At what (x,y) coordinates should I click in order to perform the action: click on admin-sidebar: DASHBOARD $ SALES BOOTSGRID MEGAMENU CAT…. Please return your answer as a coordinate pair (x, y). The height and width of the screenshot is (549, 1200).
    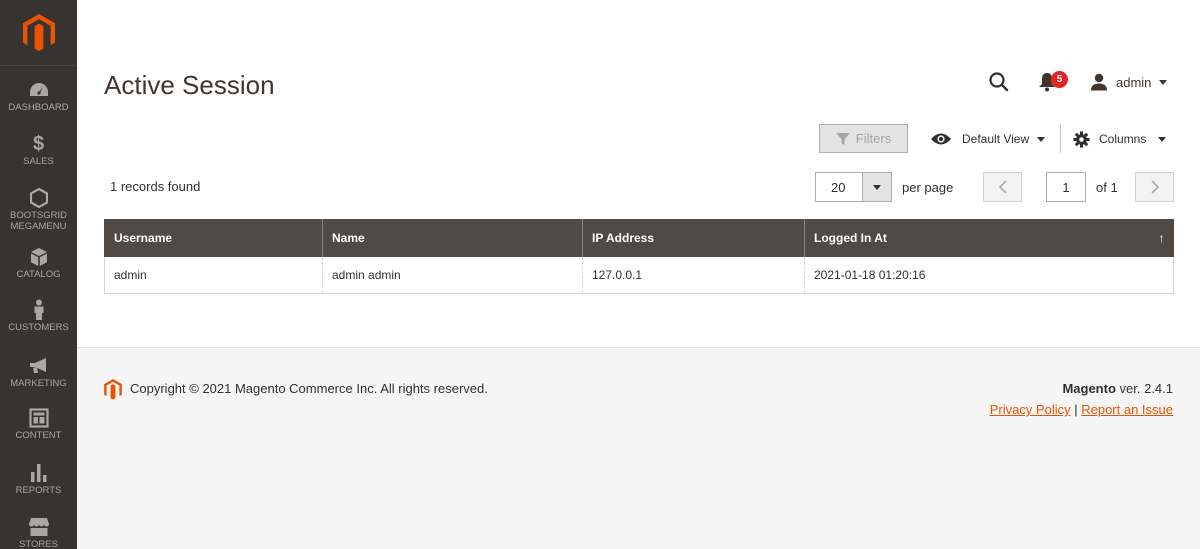
    Looking at the image, I should click on (38, 274).